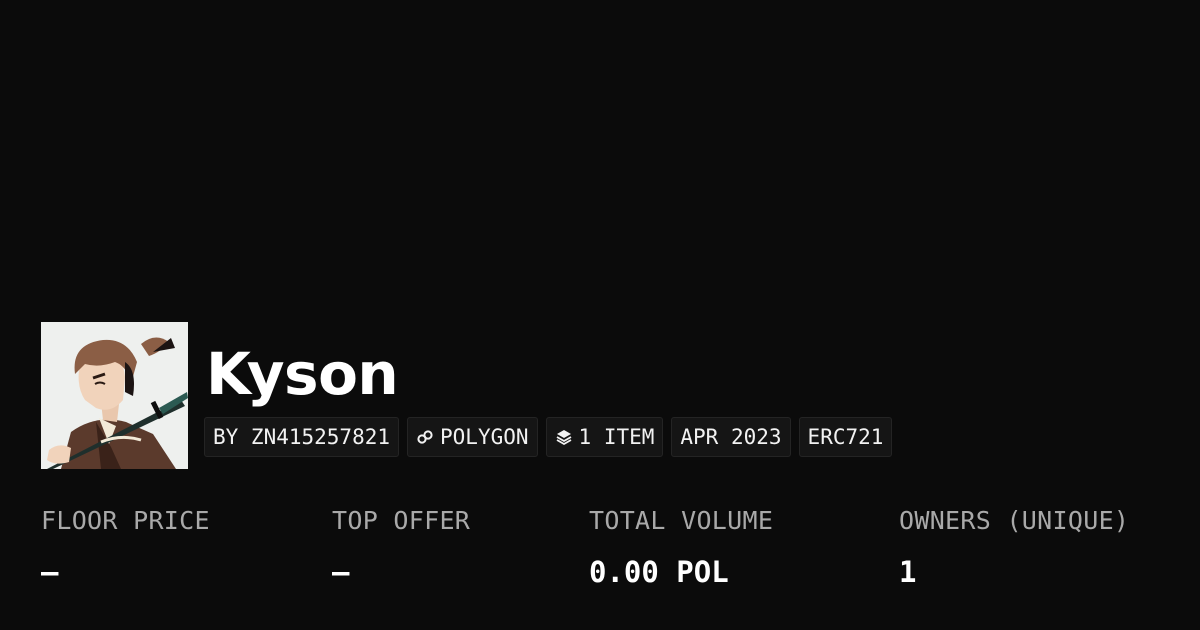  I want to click on token-standard-tag: ERC721, so click(845, 437).